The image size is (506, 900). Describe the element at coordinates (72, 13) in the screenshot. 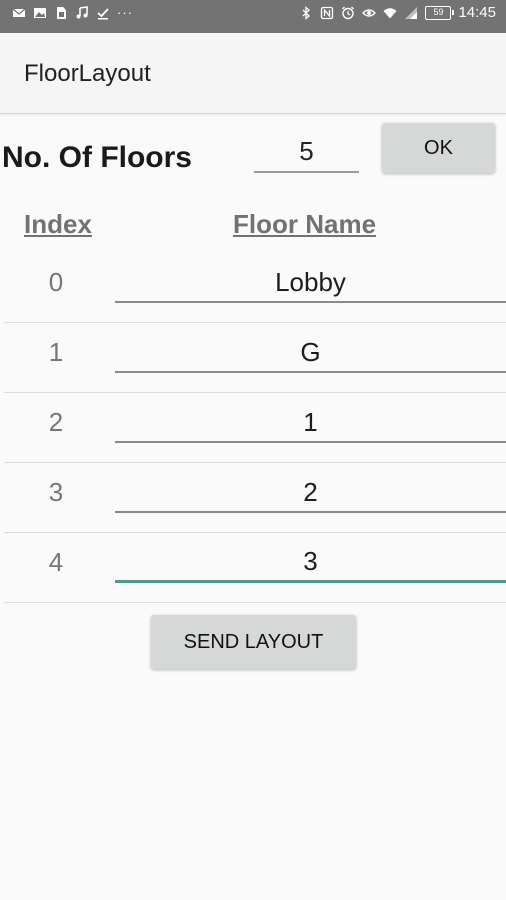

I see `status-bar-notifications: ···` at that location.